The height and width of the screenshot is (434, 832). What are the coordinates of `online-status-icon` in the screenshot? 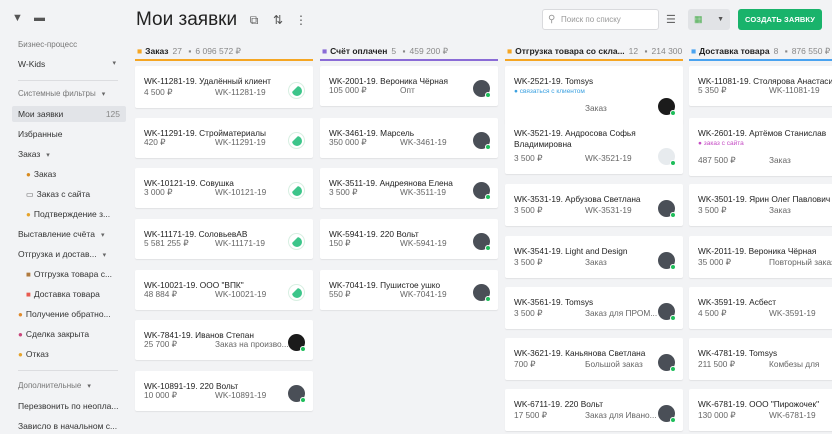 It's located at (488, 299).